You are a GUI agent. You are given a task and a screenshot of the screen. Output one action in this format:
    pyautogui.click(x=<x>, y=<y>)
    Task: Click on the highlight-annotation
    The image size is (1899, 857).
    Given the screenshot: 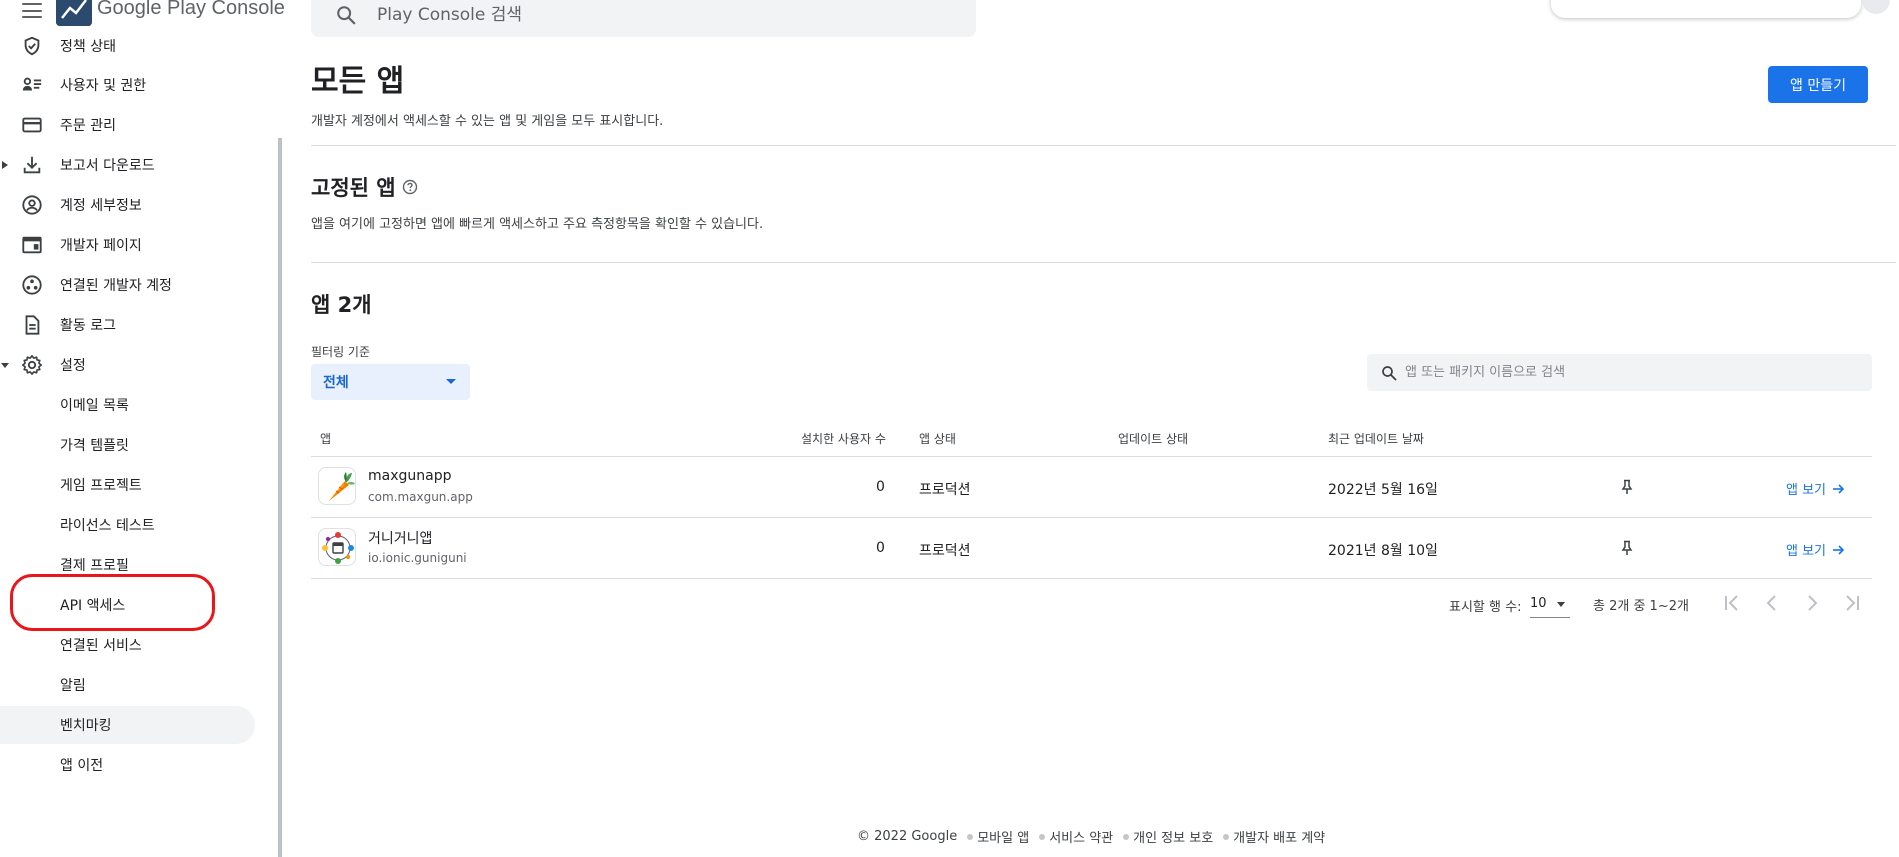 What is the action you would take?
    pyautogui.click(x=112, y=602)
    